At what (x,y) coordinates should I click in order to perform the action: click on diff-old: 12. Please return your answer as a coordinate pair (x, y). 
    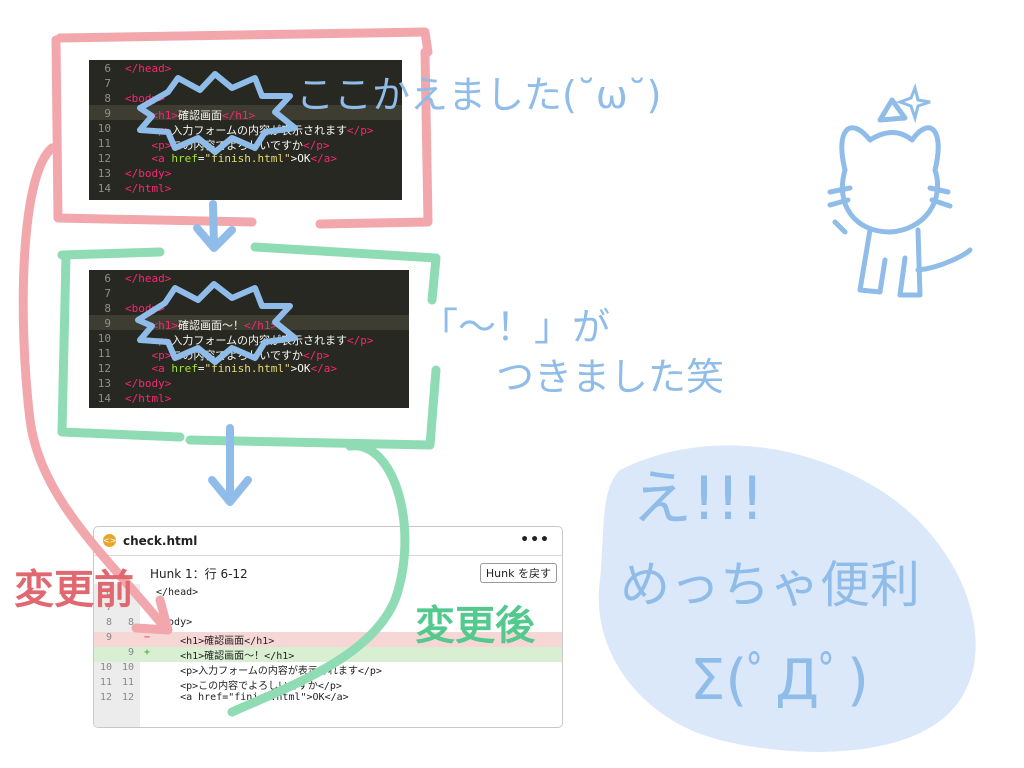
    Looking at the image, I should click on (105, 697).